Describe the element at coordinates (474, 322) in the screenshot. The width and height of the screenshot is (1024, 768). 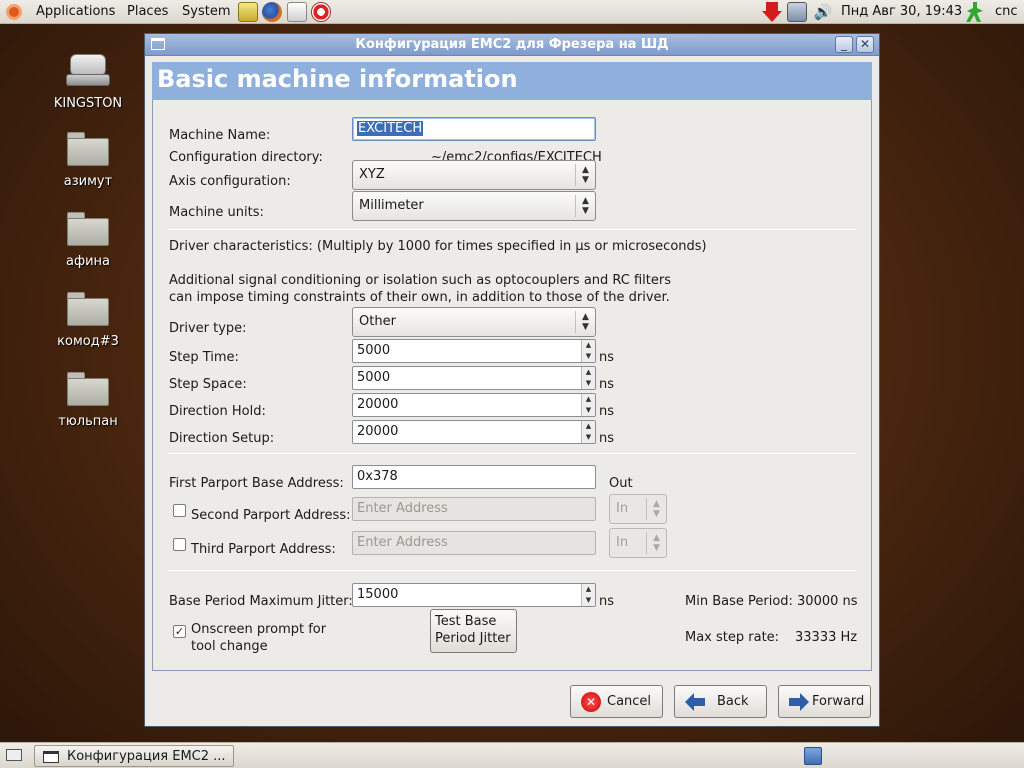
I see `driver-type-combo: Other ▲ ▼` at that location.